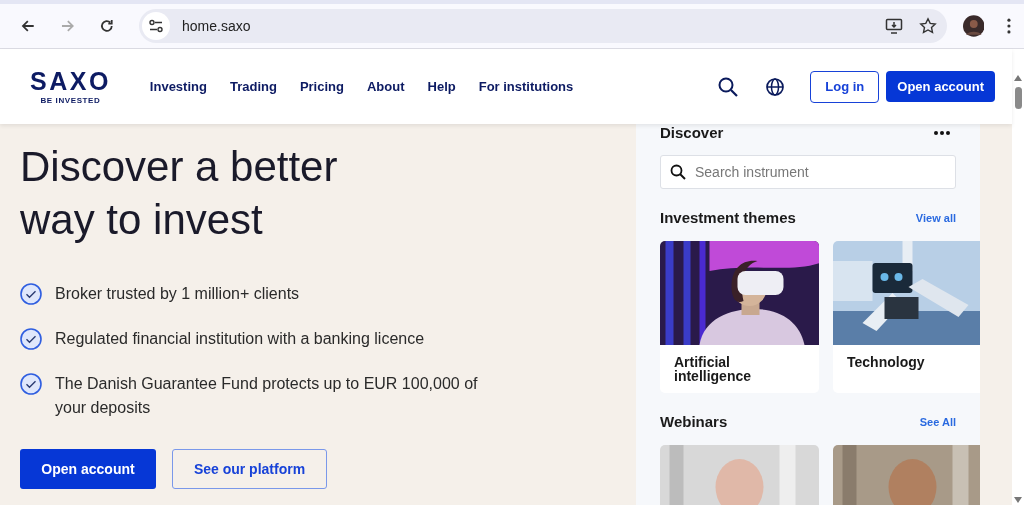  I want to click on nav-link: For institutions, so click(526, 86).